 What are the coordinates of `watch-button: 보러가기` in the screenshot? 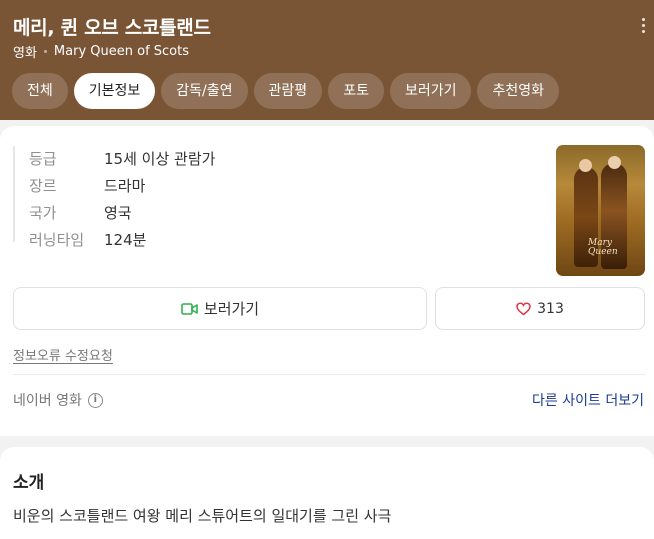 It's located at (220, 308).